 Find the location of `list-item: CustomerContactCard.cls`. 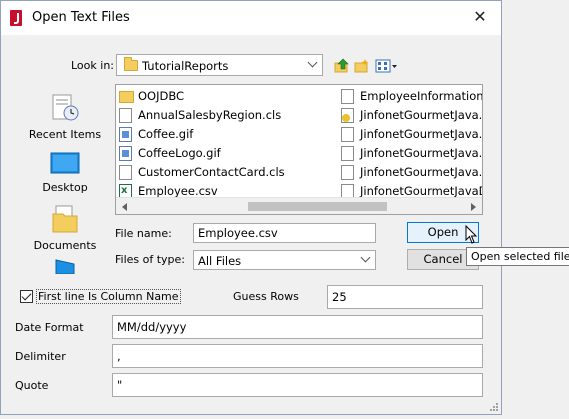

list-item: CustomerContactCard.cls is located at coordinates (227, 172).